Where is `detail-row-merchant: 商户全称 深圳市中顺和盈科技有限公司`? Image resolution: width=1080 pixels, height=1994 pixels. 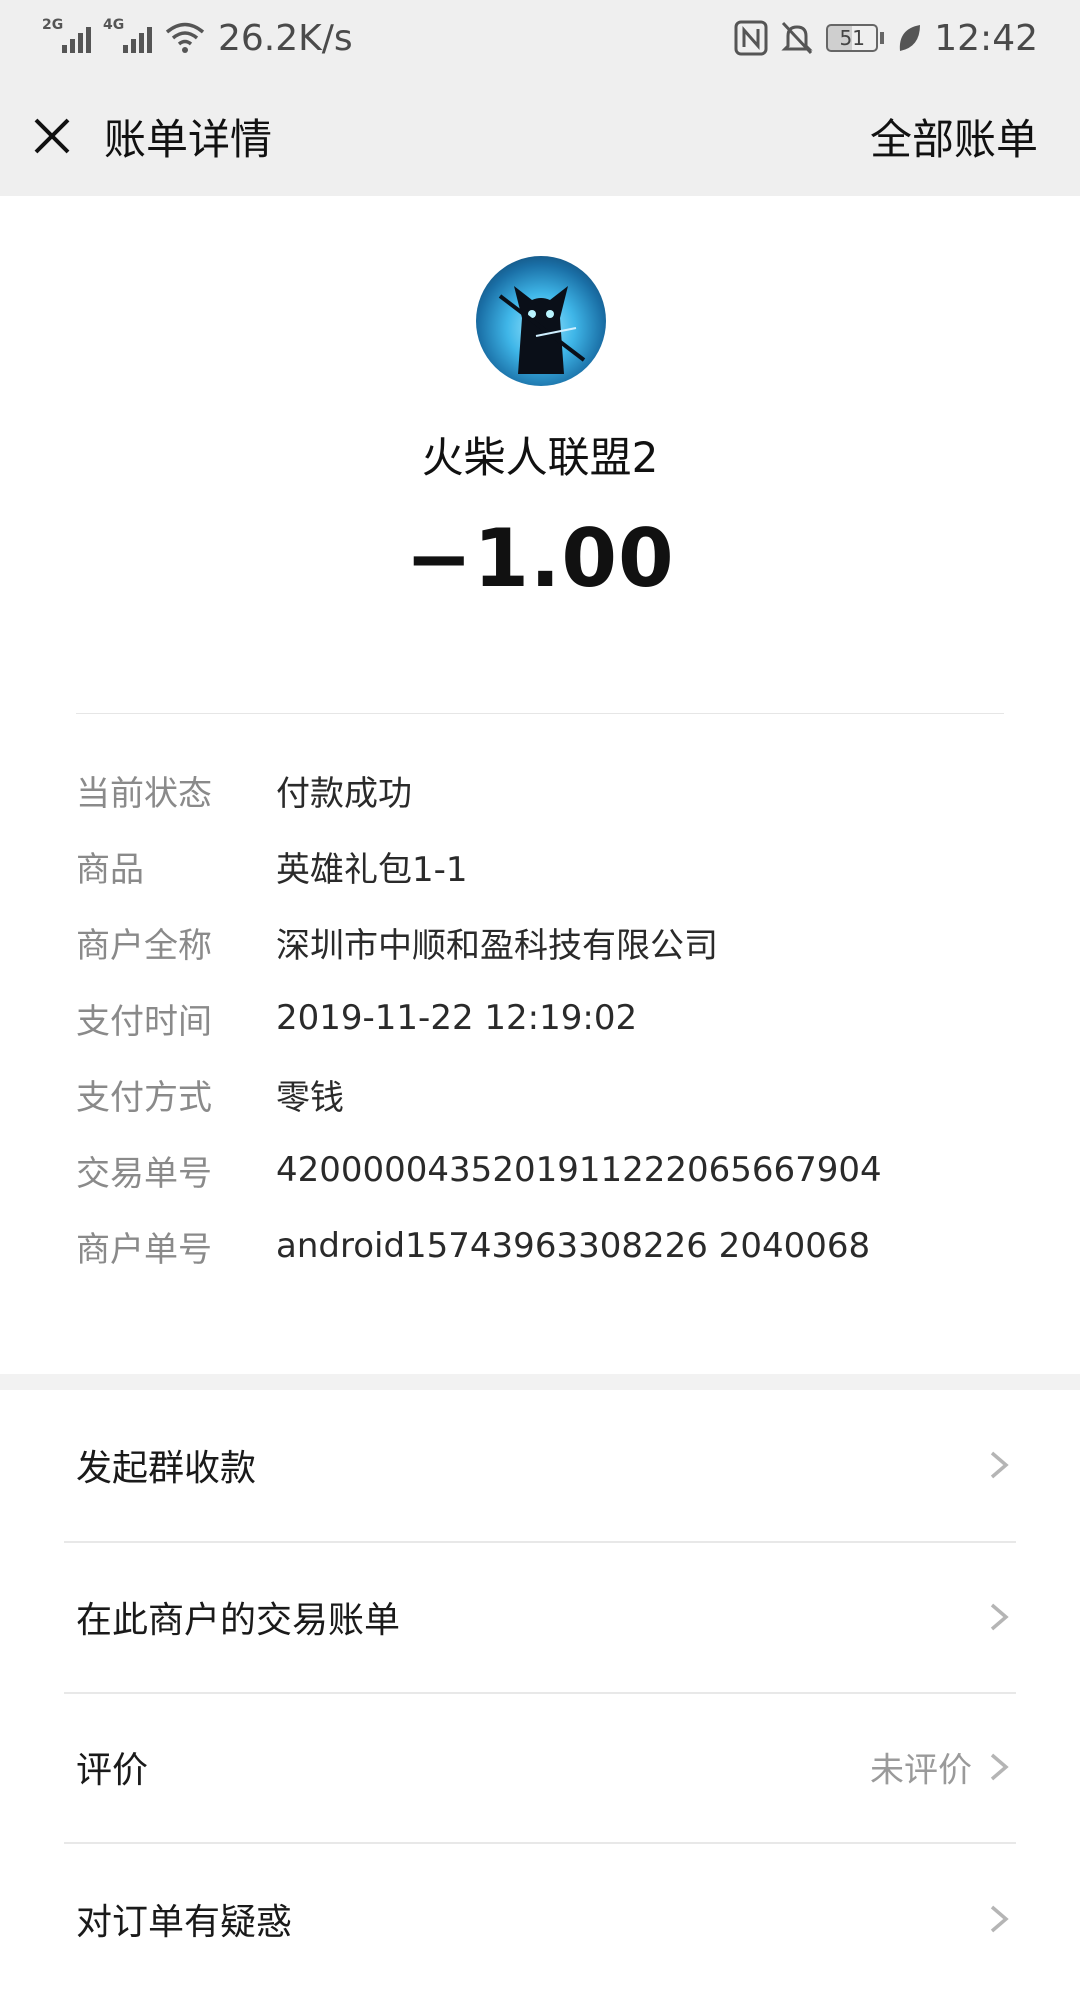
detail-row-merchant: 商户全称 深圳市中顺和盈科技有限公司 is located at coordinates (540, 942).